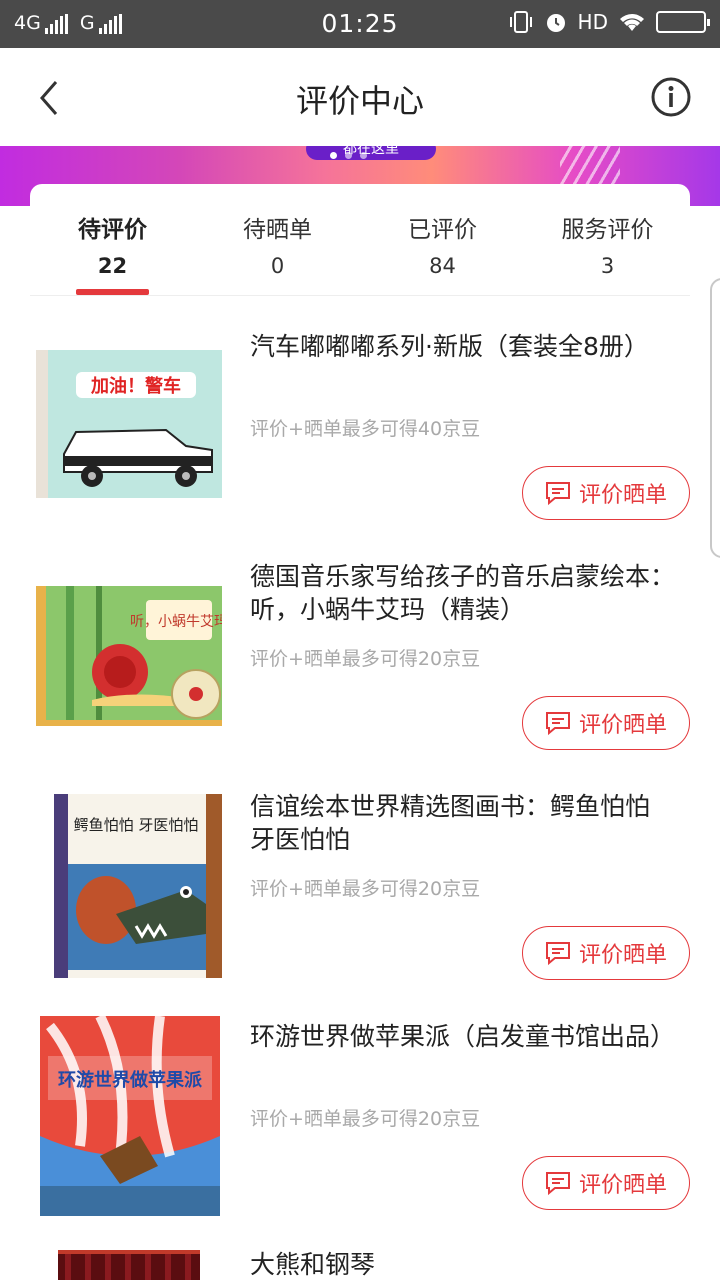 The width and height of the screenshot is (720, 1280). Describe the element at coordinates (607, 230) in the screenshot. I see `tab-label: 服务评价` at that location.